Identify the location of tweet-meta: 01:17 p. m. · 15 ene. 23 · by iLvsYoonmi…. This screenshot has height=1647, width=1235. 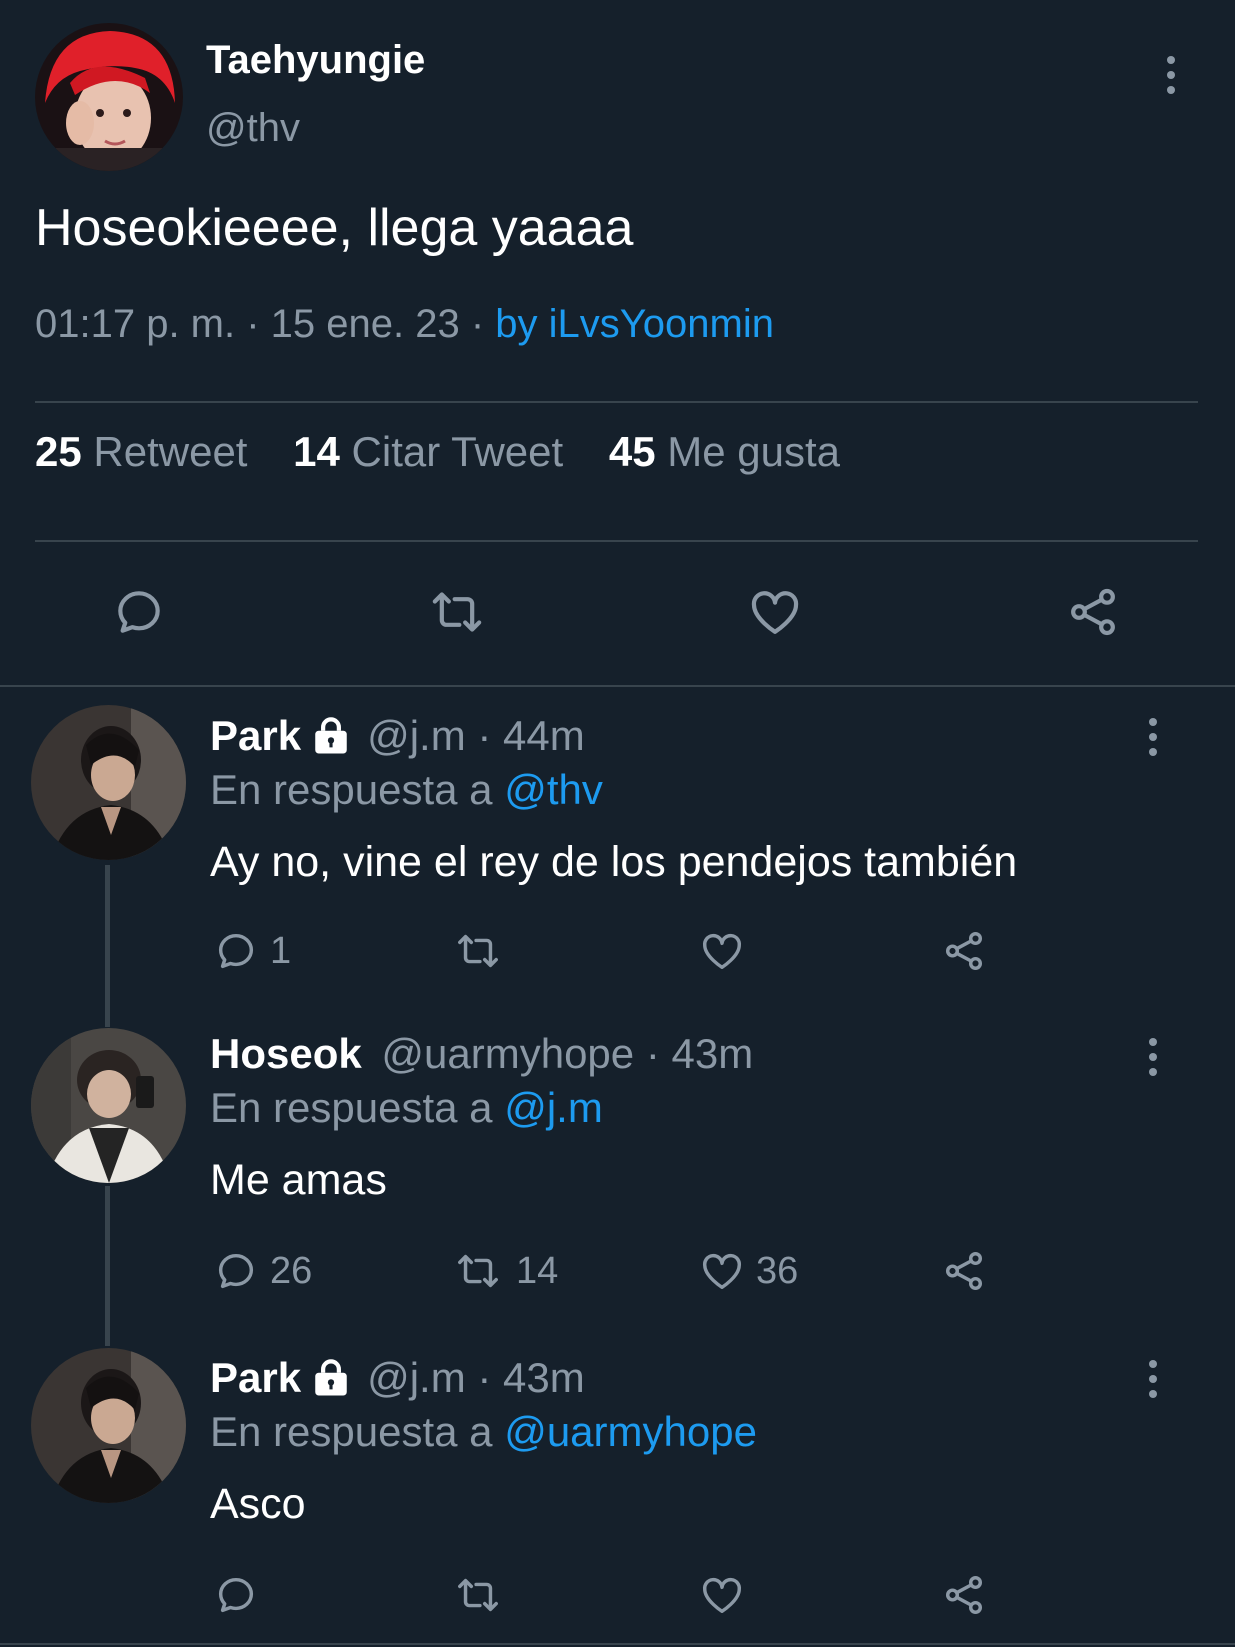
(404, 324).